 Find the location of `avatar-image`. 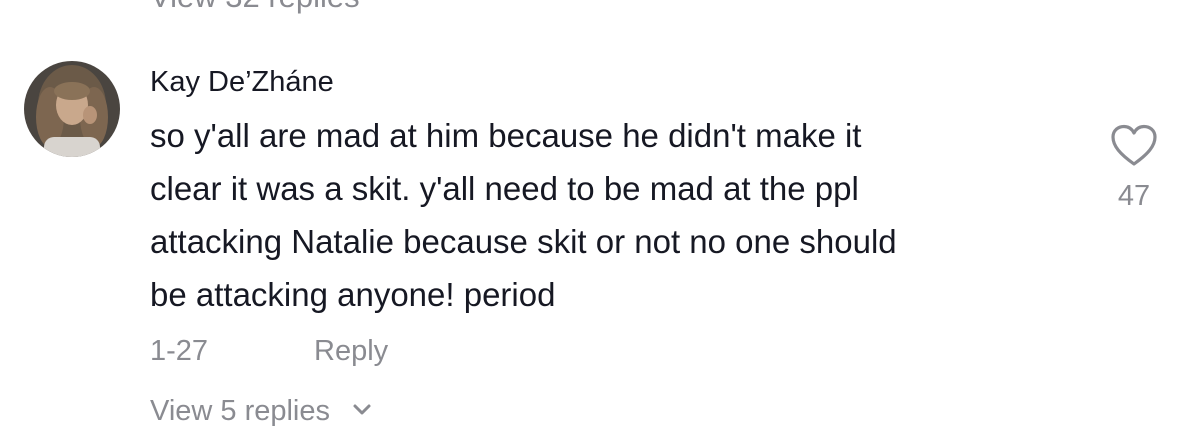

avatar-image is located at coordinates (72, 109).